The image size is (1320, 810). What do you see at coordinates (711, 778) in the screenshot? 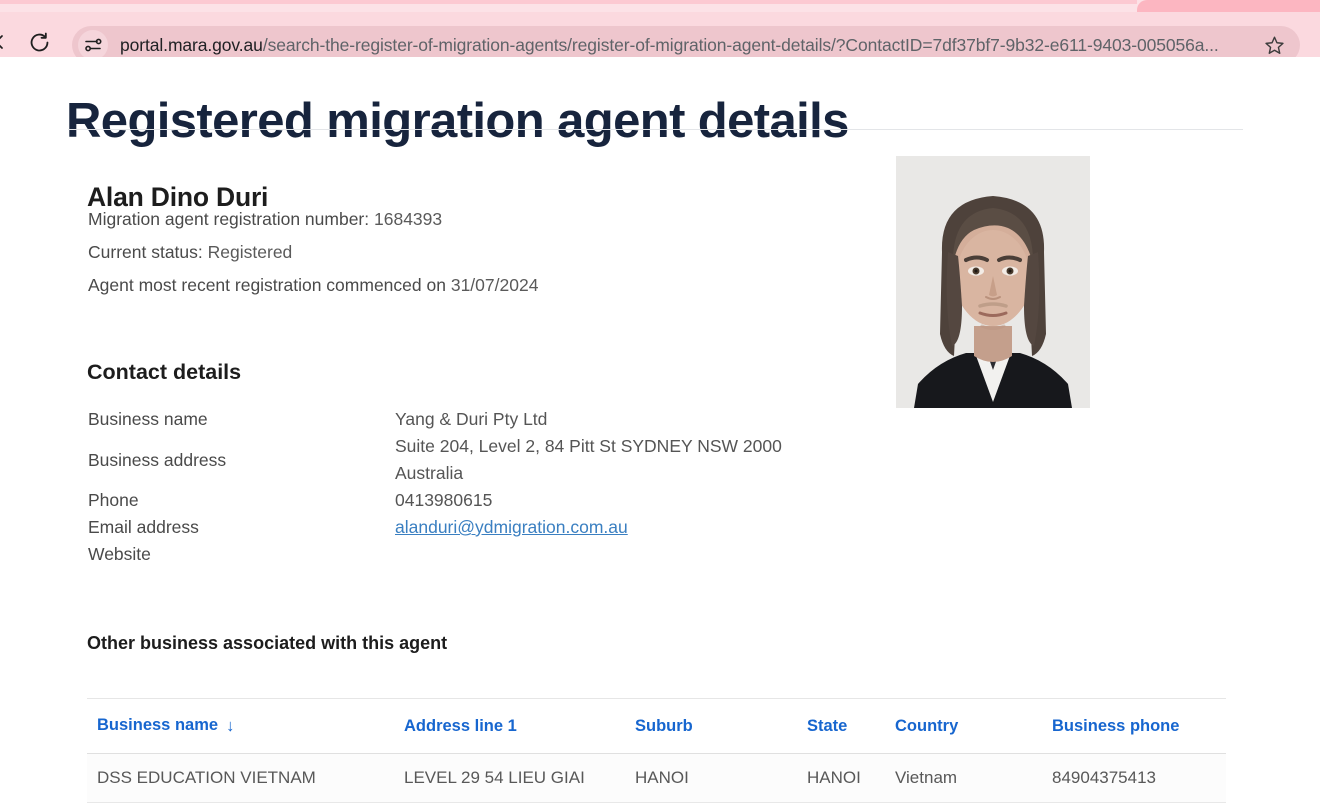
I see `cell-suburb: HANOI` at bounding box center [711, 778].